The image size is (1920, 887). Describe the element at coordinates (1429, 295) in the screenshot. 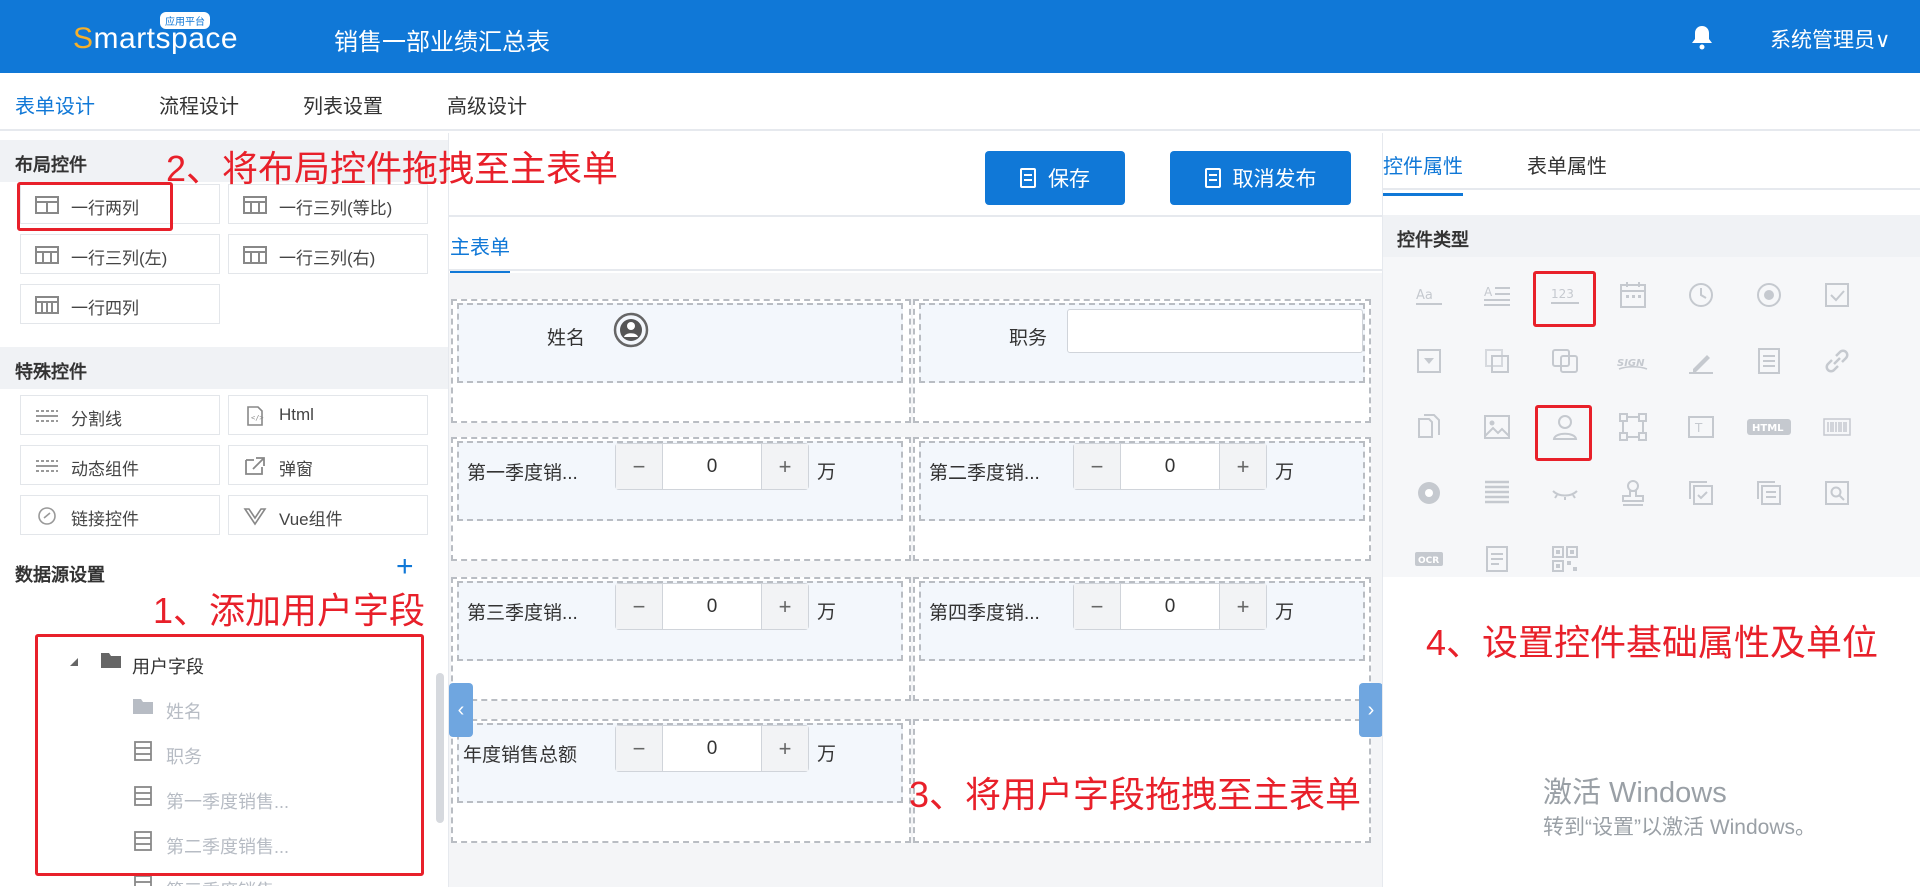

I see `text-input-icon: Aa` at that location.